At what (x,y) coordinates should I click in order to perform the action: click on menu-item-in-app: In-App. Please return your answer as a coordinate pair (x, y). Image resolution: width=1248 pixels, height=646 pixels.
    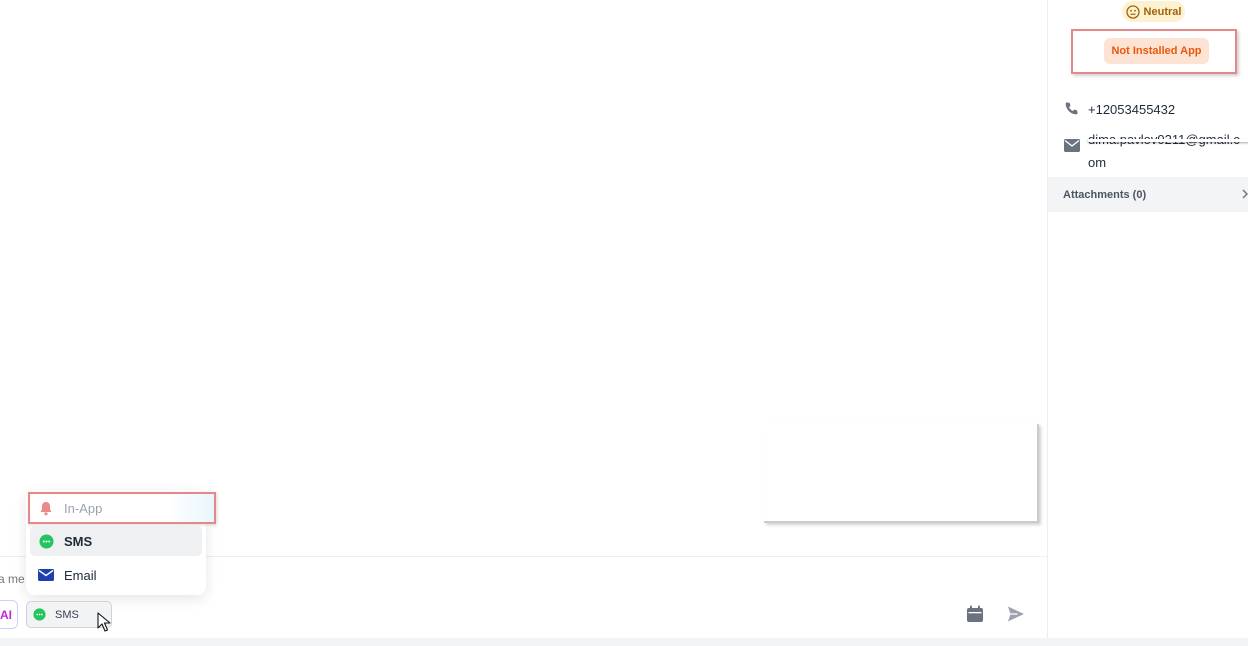
    Looking at the image, I should click on (122, 508).